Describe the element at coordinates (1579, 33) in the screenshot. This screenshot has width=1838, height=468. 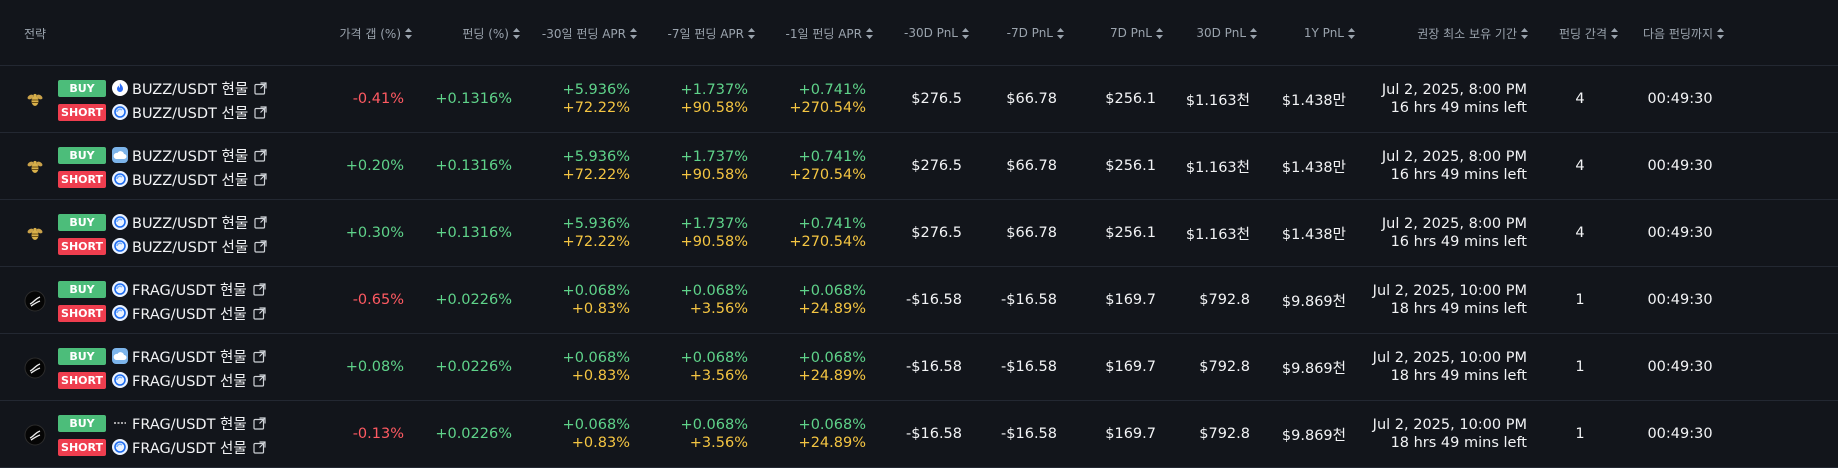
I see `header-interval: 펀딩 간격` at that location.